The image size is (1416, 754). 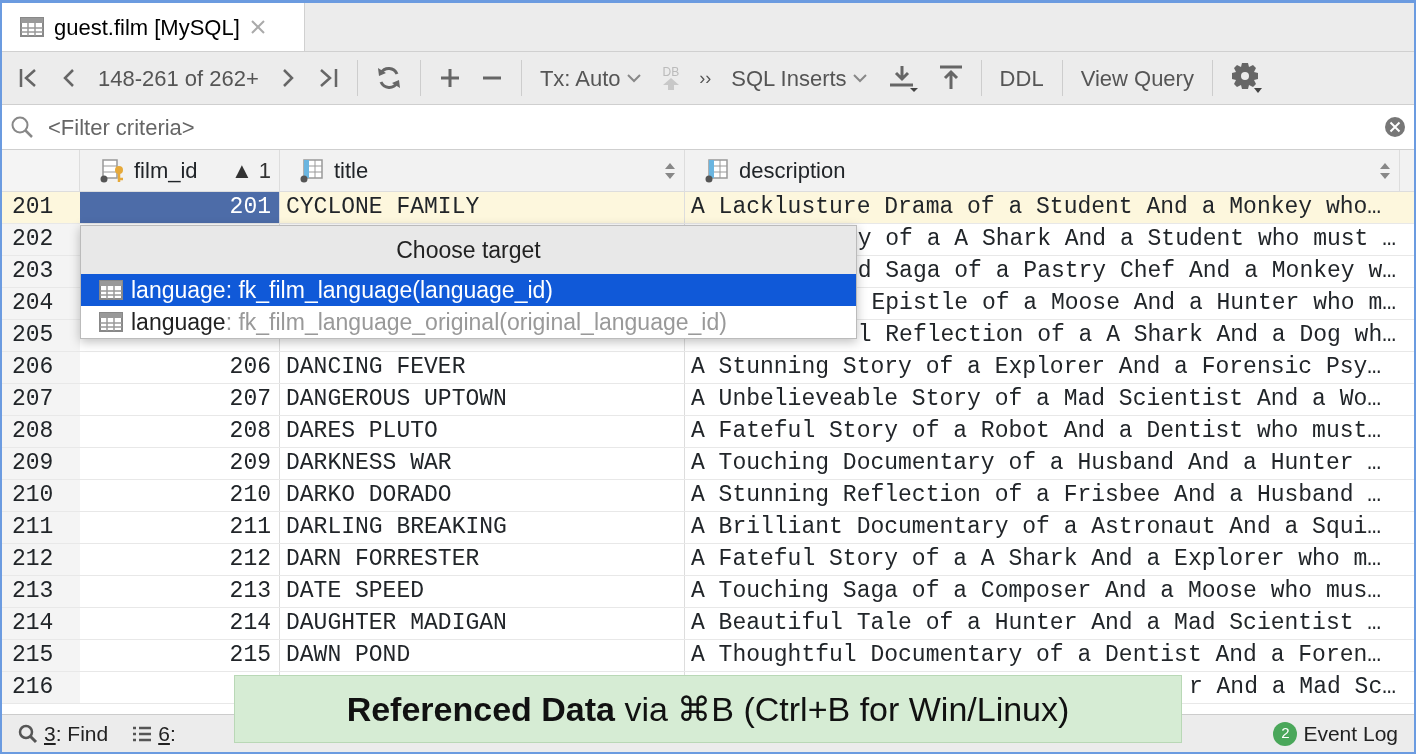 What do you see at coordinates (113, 170) in the screenshot?
I see `key-column-icon` at bounding box center [113, 170].